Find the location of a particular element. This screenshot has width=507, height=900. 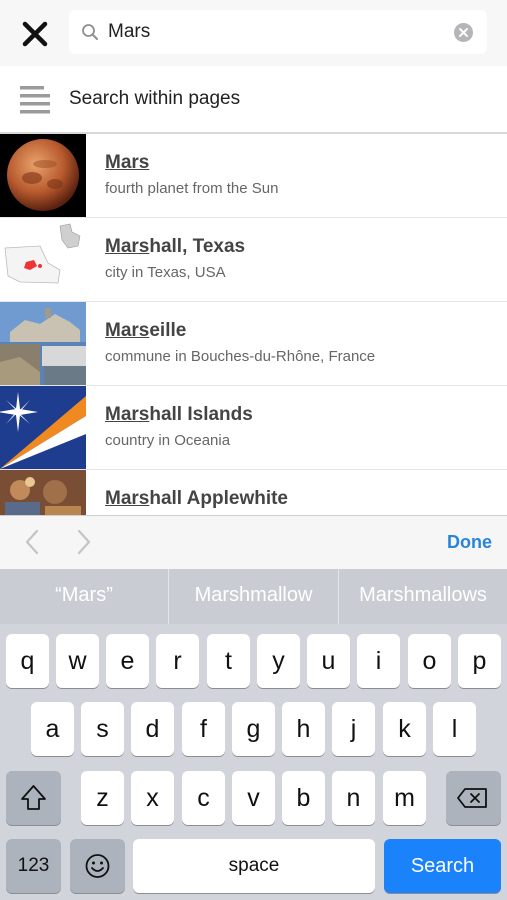

result-title: Marshall, Texas is located at coordinates (175, 246).